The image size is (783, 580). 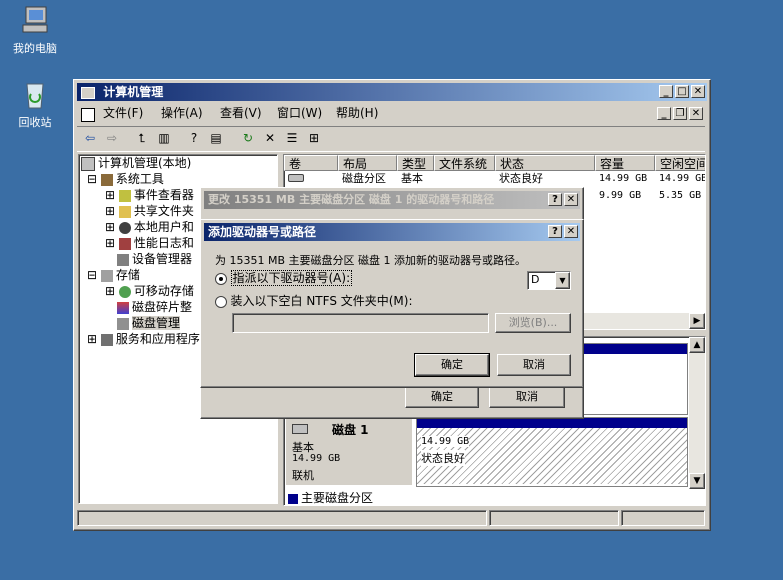 What do you see at coordinates (154, 259) in the screenshot?
I see `tree-item-device-manager: 设备管理器` at bounding box center [154, 259].